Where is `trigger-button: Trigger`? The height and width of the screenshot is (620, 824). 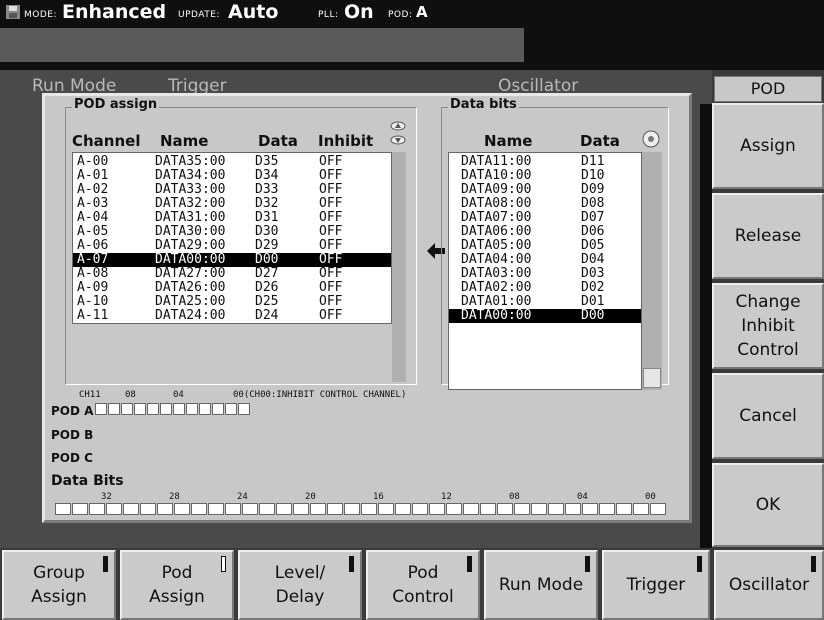
trigger-button: Trigger is located at coordinates (656, 585).